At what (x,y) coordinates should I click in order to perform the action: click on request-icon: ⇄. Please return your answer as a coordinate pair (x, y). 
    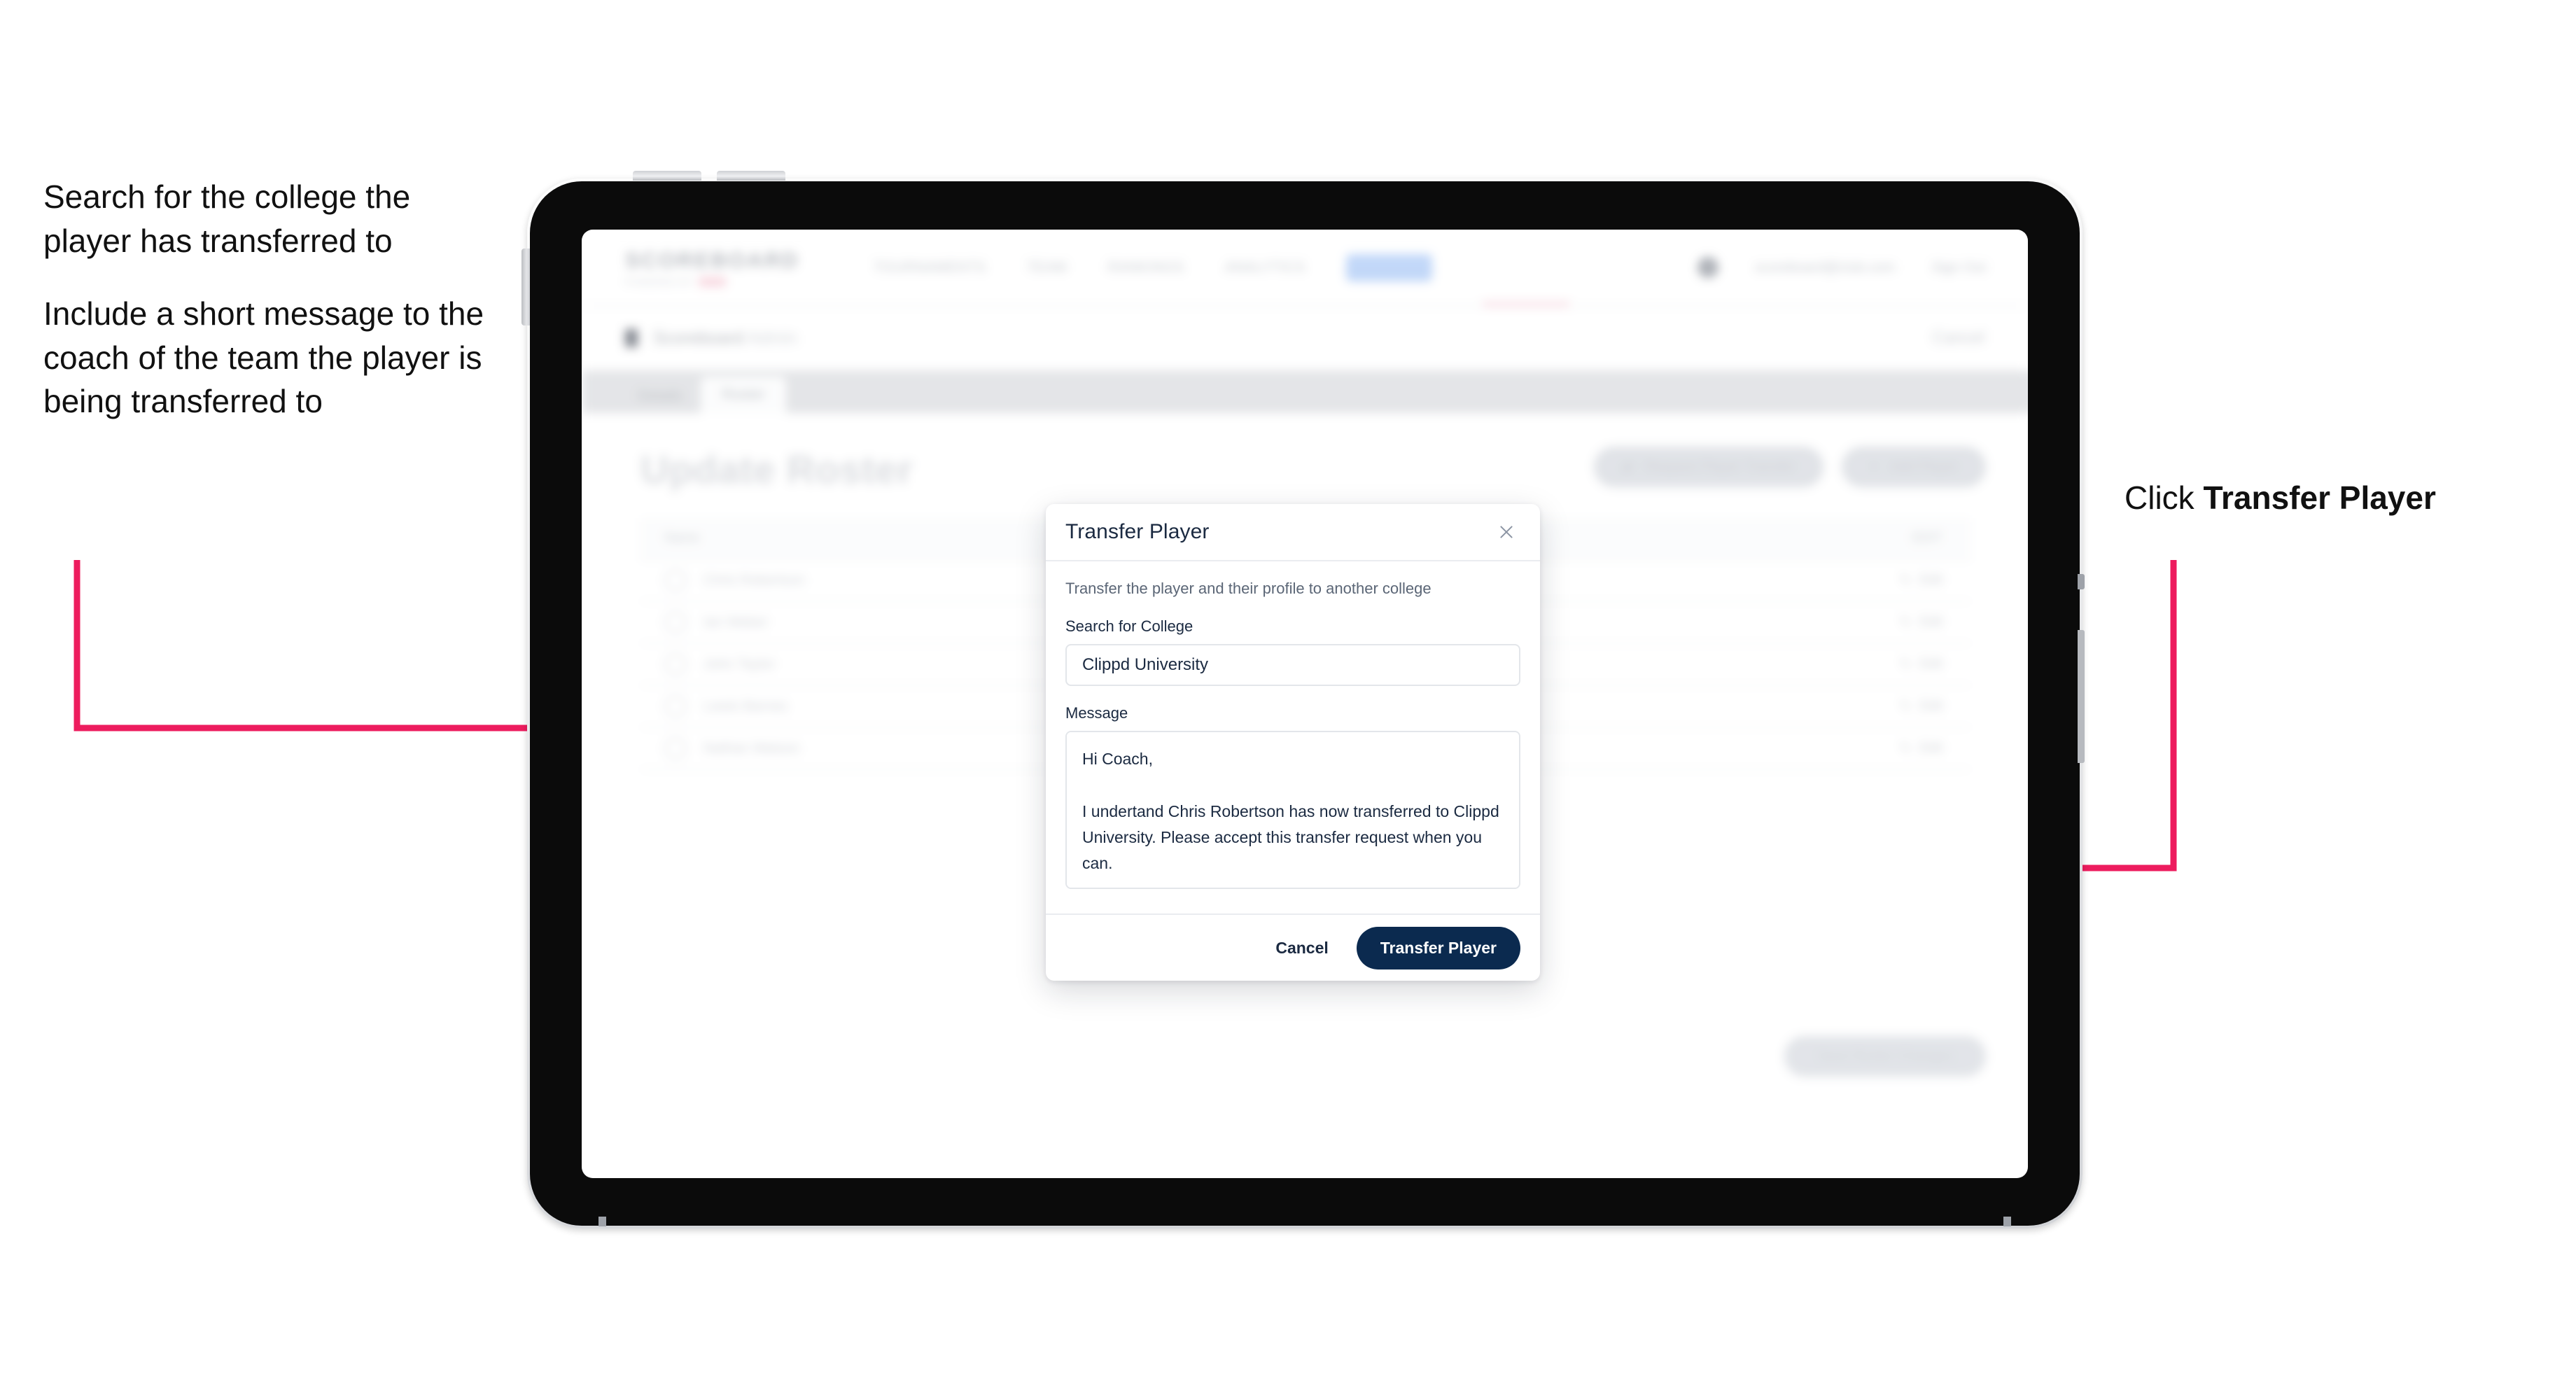
    Looking at the image, I should click on (1628, 467).